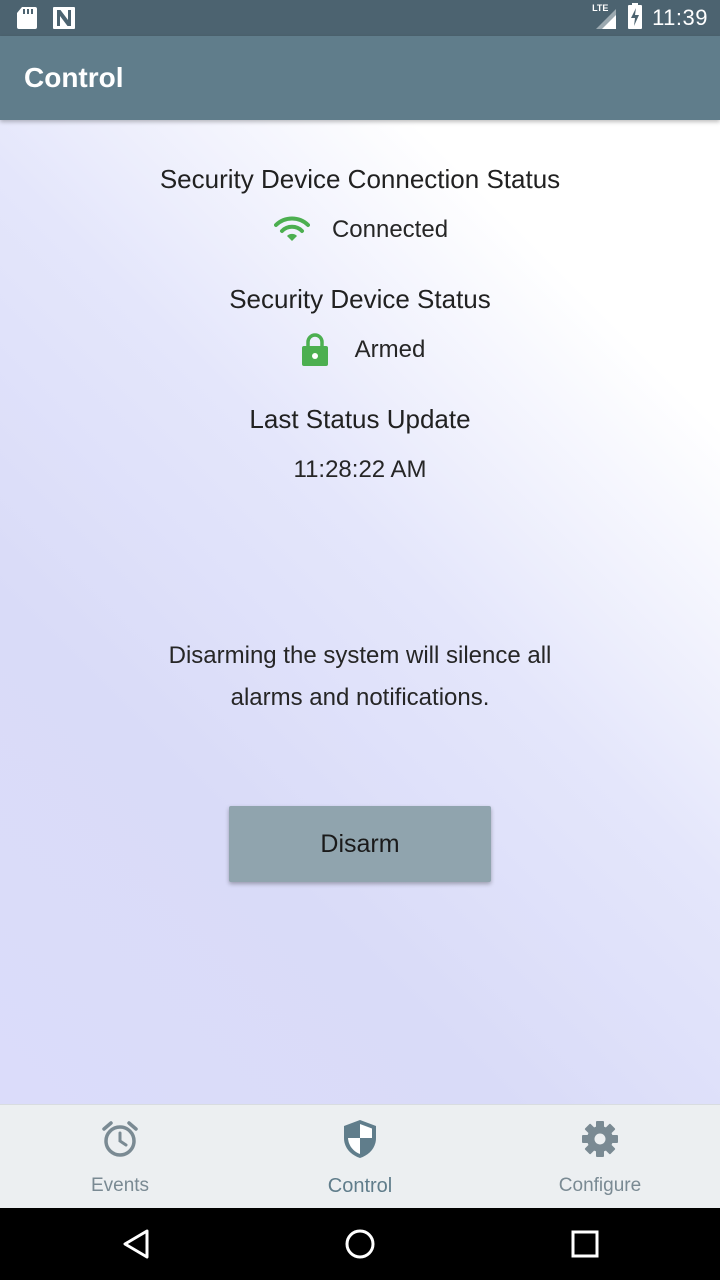 This screenshot has width=720, height=1280. I want to click on status-right-icons: LTE 11:39, so click(650, 18).